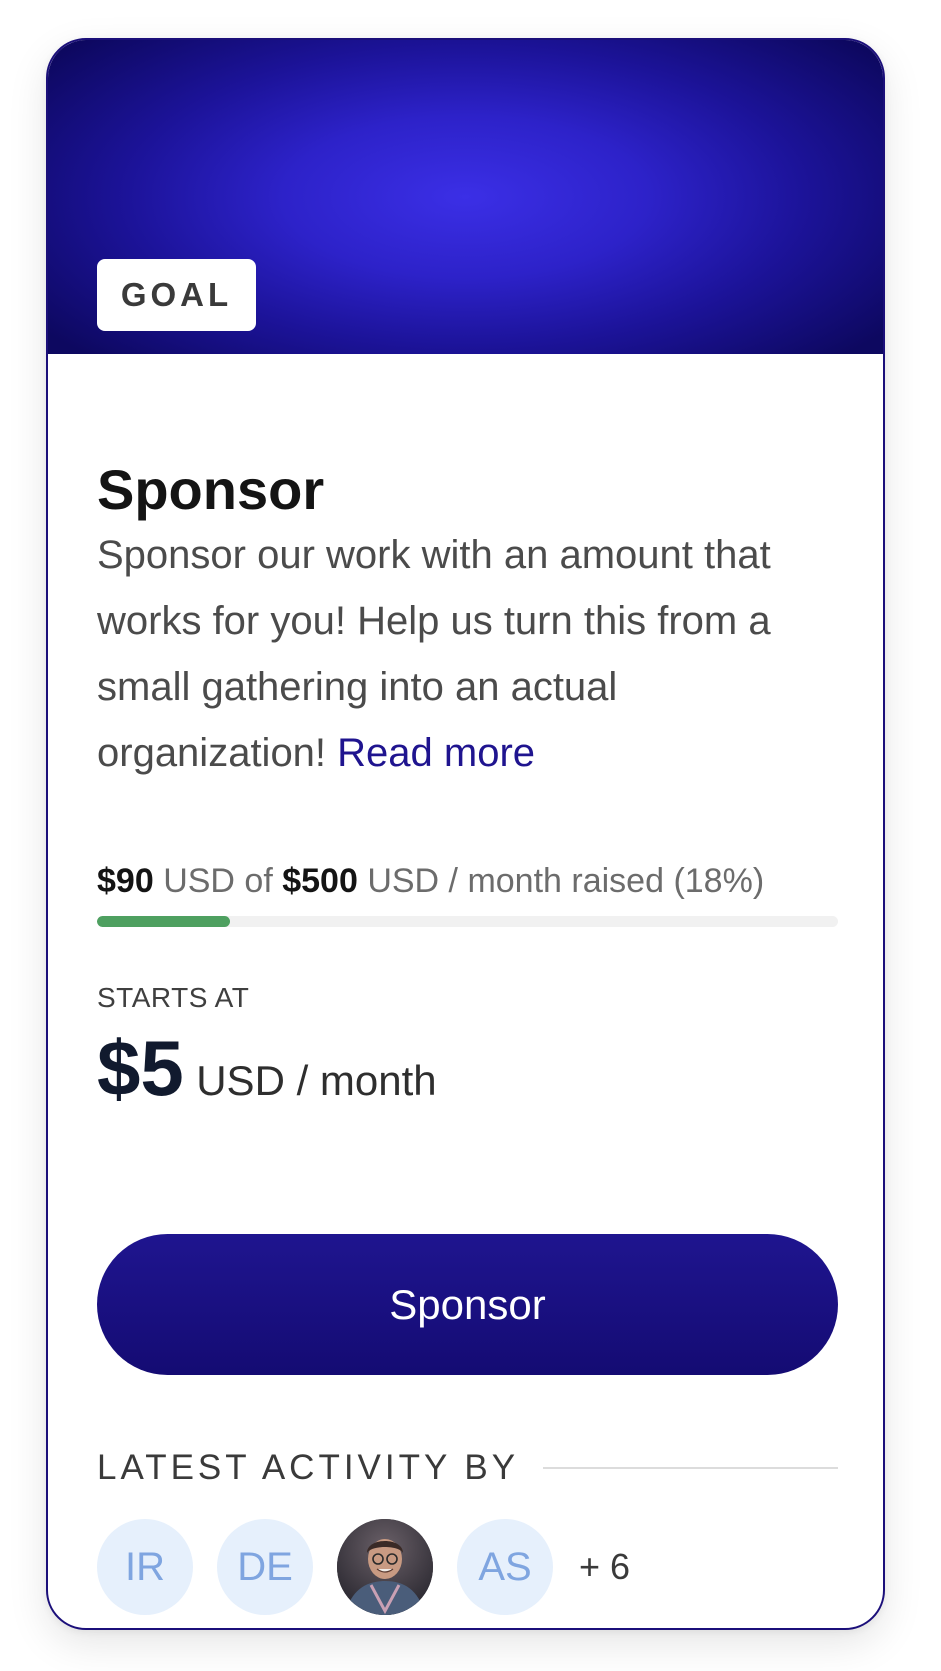 This screenshot has height=1671, width=941. Describe the element at coordinates (145, 1567) in the screenshot. I see `avatar-ir: IR` at that location.